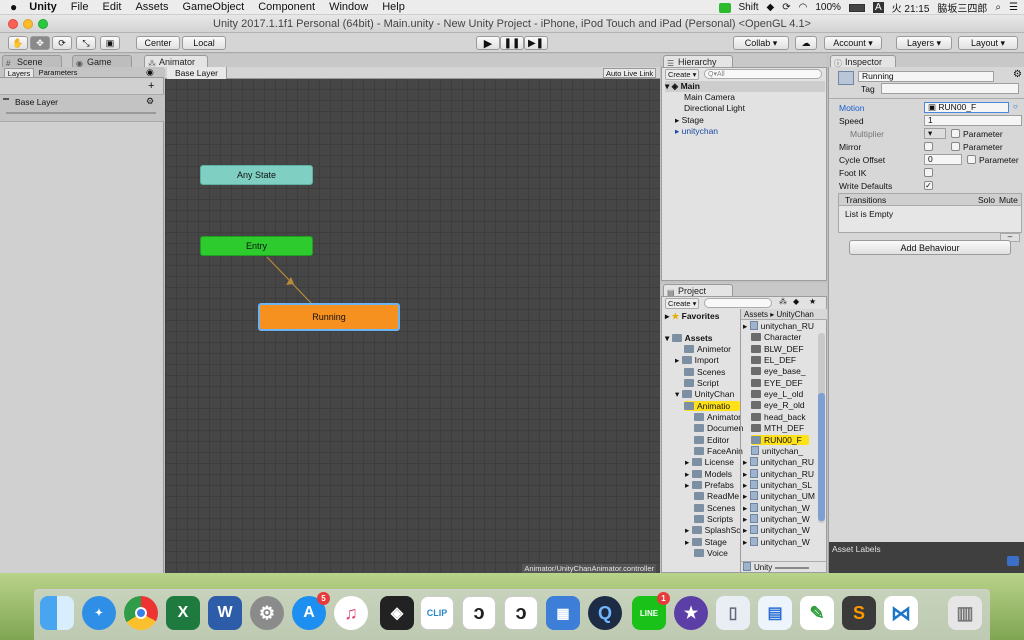 The width and height of the screenshot is (1024, 640). What do you see at coordinates (111, 7) in the screenshot?
I see `menu-edit: Edit` at bounding box center [111, 7].